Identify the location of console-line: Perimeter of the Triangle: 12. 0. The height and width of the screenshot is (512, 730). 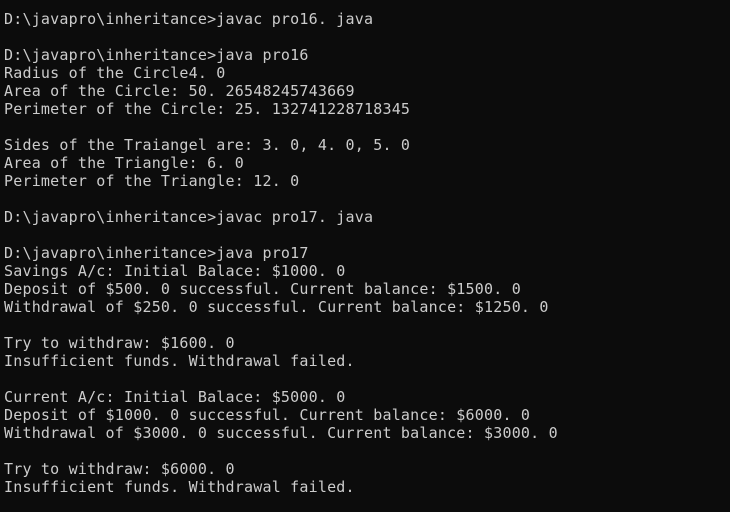
(152, 181).